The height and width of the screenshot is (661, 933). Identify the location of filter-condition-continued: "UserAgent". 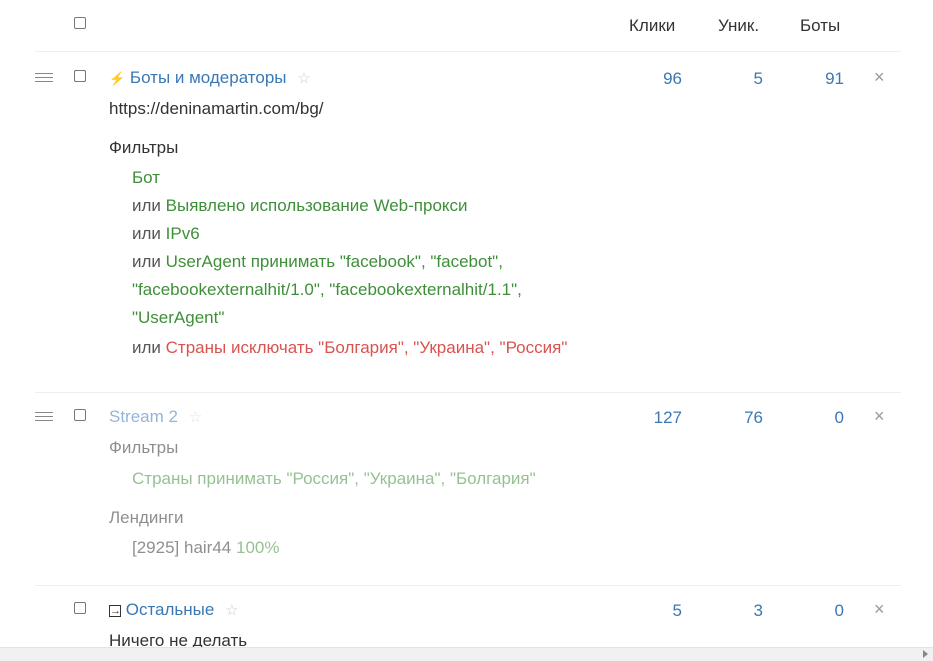
(178, 317).